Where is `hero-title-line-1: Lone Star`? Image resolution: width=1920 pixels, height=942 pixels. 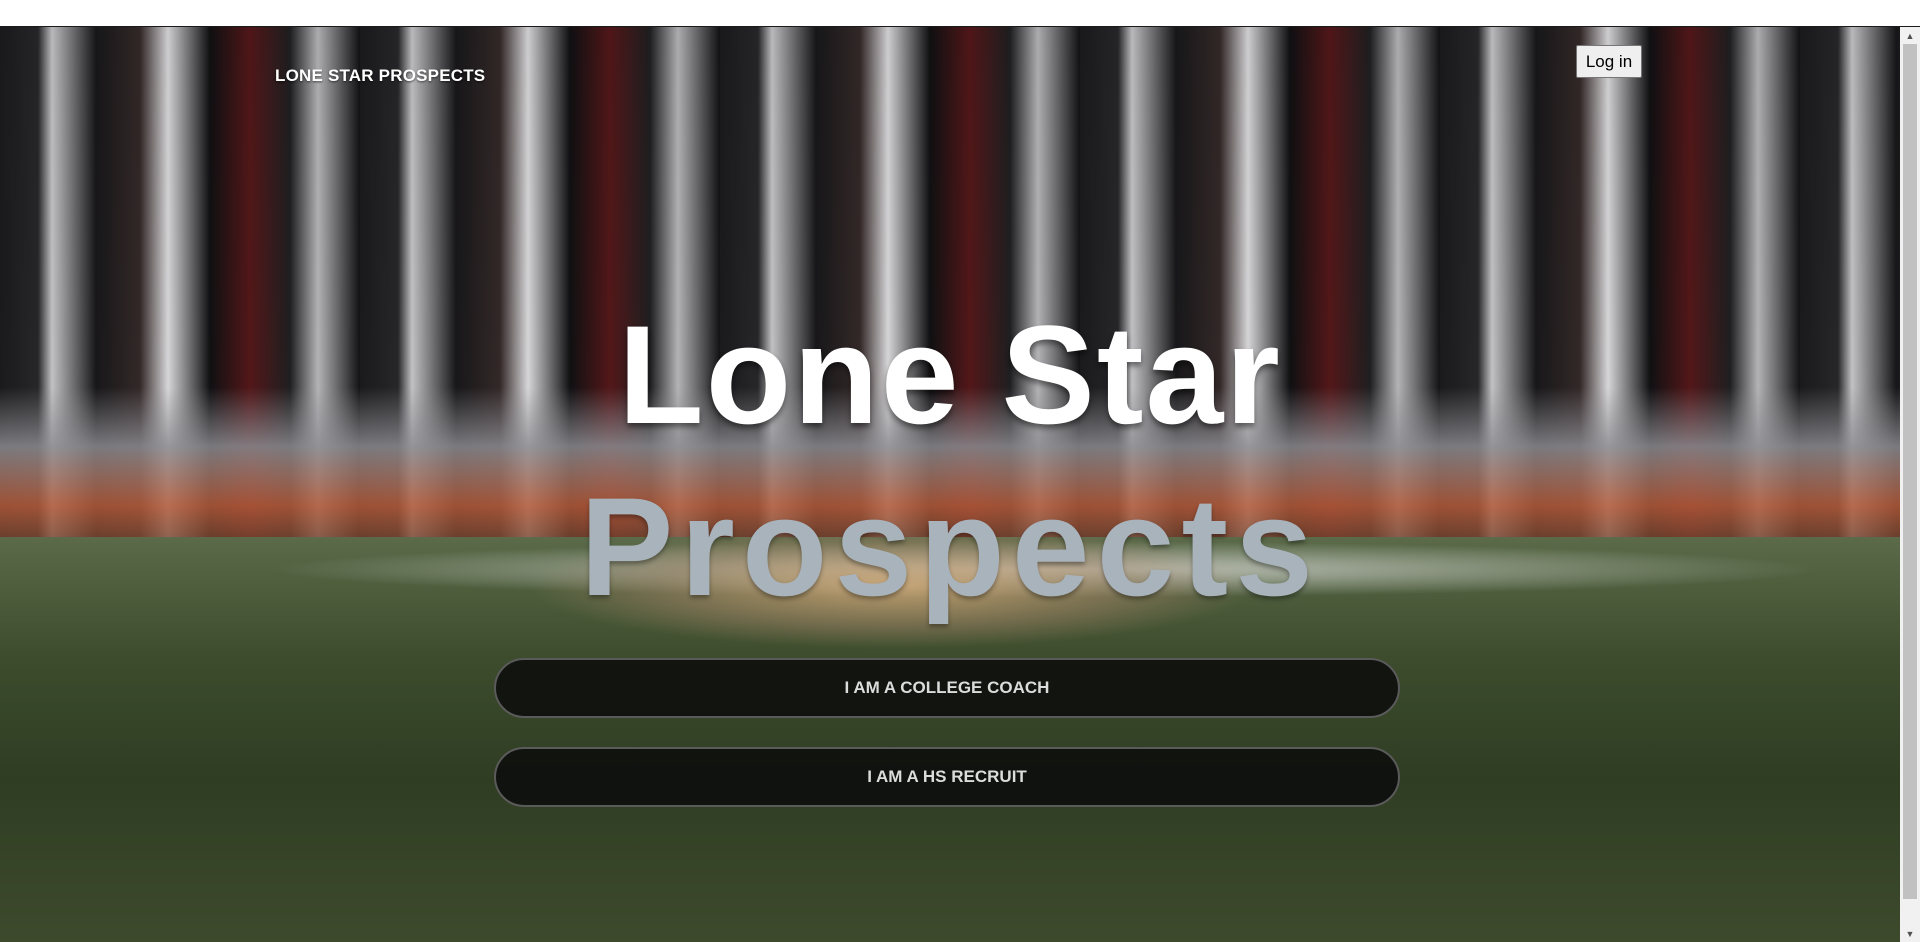 hero-title-line-1: Lone Star is located at coordinates (950, 374).